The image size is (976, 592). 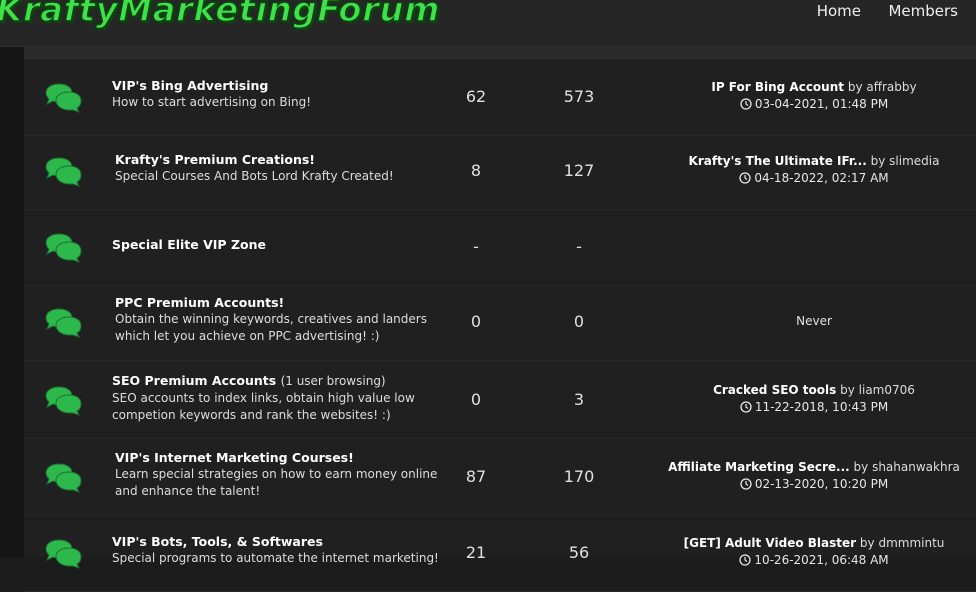 I want to click on last-post-date: 03-04-2021, 01:48 PM, so click(x=821, y=104).